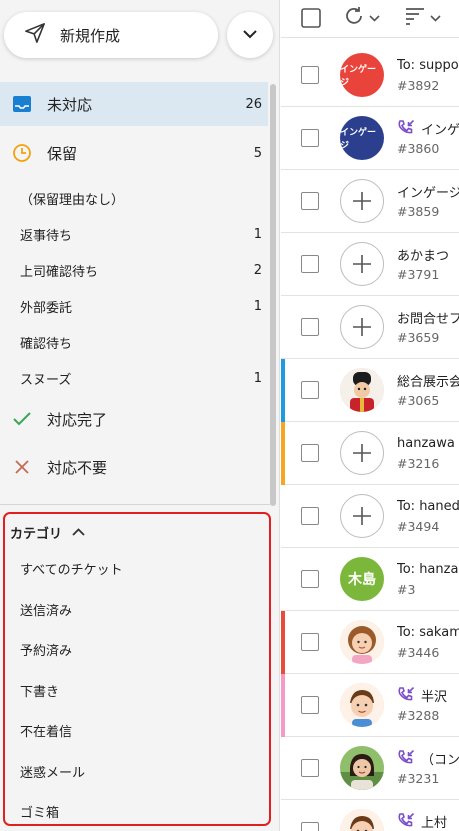 Image resolution: width=459 pixels, height=831 pixels. What do you see at coordinates (418, 463) in the screenshot?
I see `ticket-number: #3216` at bounding box center [418, 463].